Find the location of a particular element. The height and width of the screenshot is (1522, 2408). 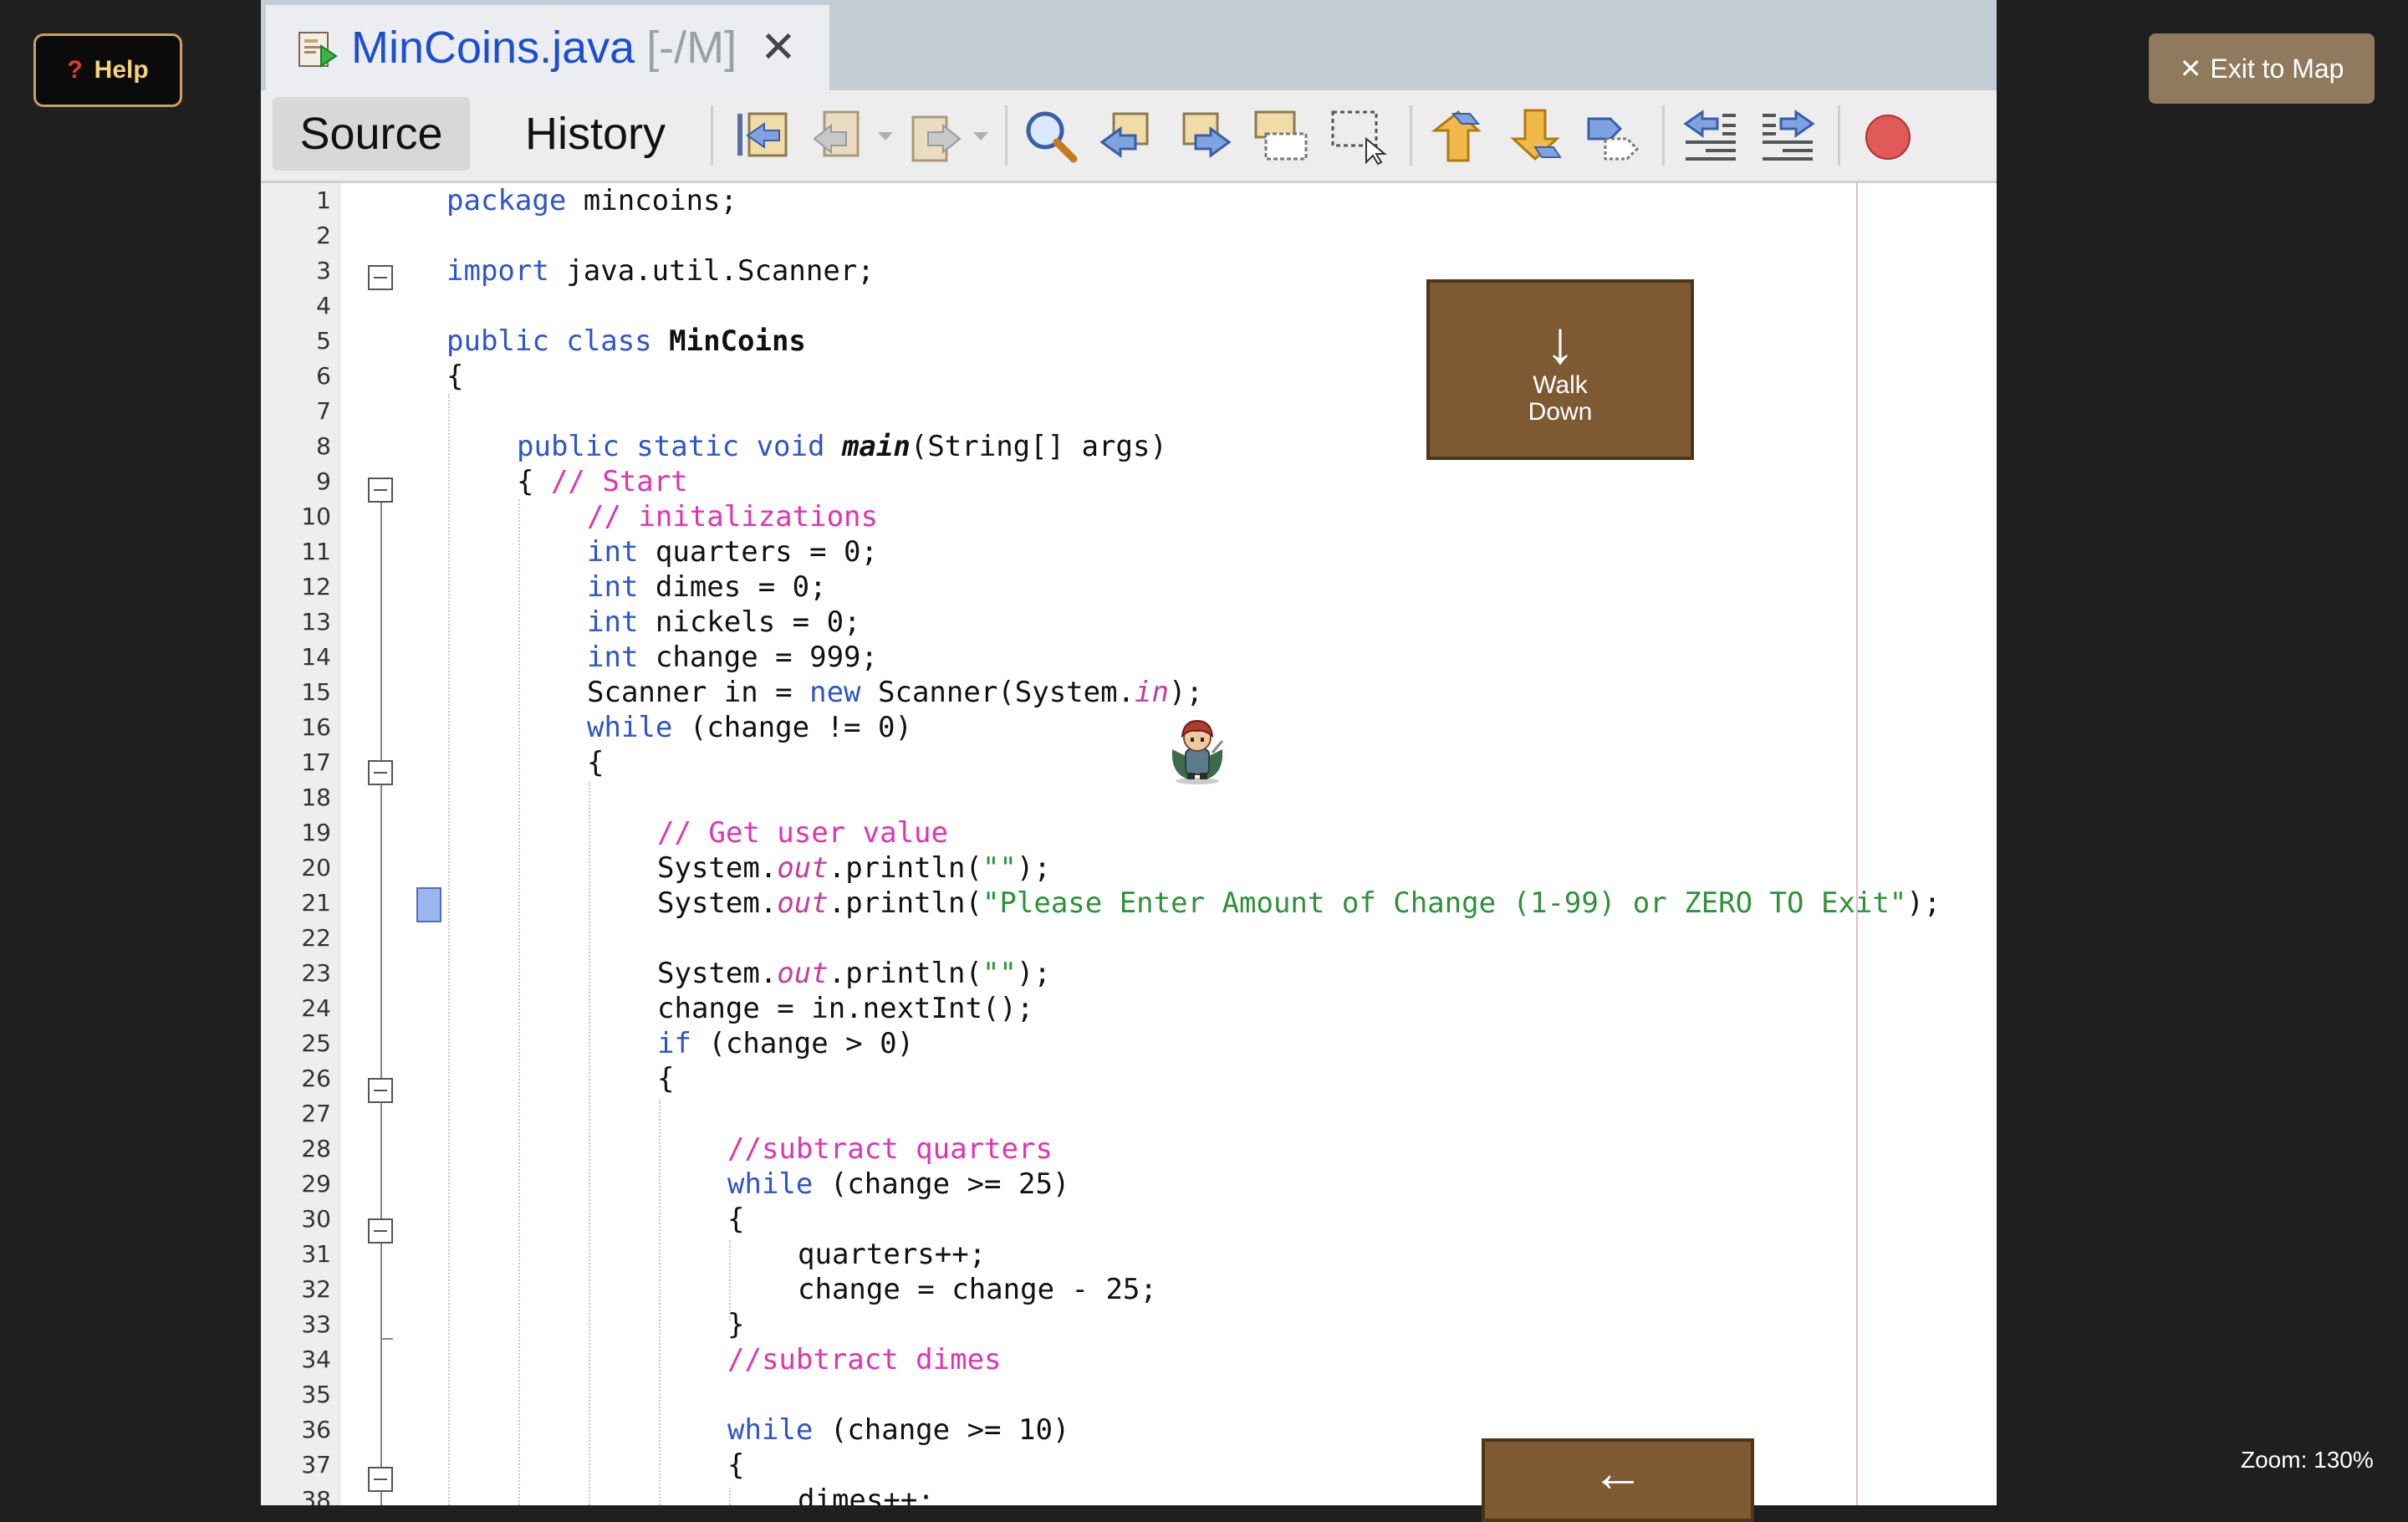

forward-icon is located at coordinates (935, 135).